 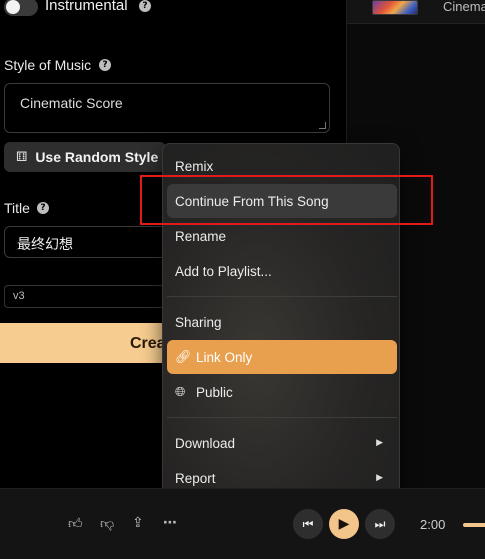 I want to click on resize-handle-icon, so click(x=322, y=125).